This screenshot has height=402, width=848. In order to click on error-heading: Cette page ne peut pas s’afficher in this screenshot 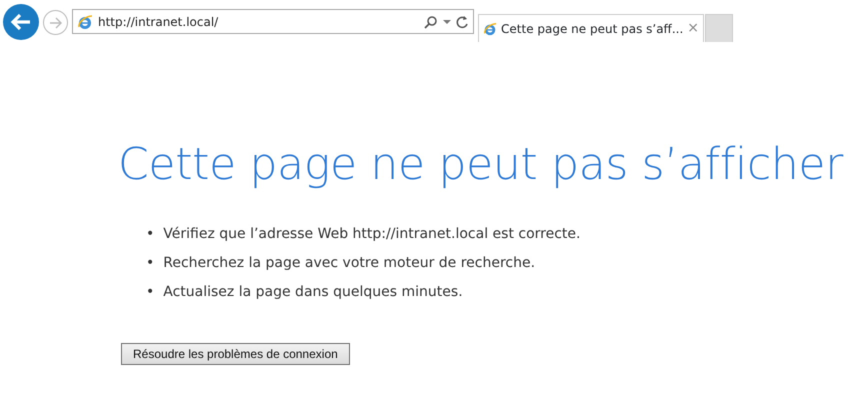, I will do `click(481, 165)`.